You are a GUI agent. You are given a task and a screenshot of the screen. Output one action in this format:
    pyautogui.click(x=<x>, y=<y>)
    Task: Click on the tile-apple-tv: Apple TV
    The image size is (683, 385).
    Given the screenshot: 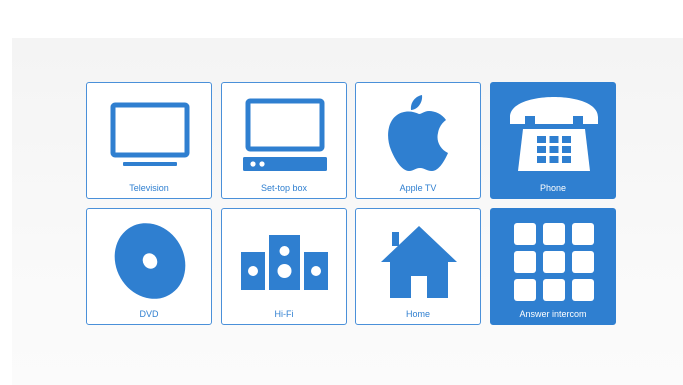 What is the action you would take?
    pyautogui.click(x=418, y=140)
    